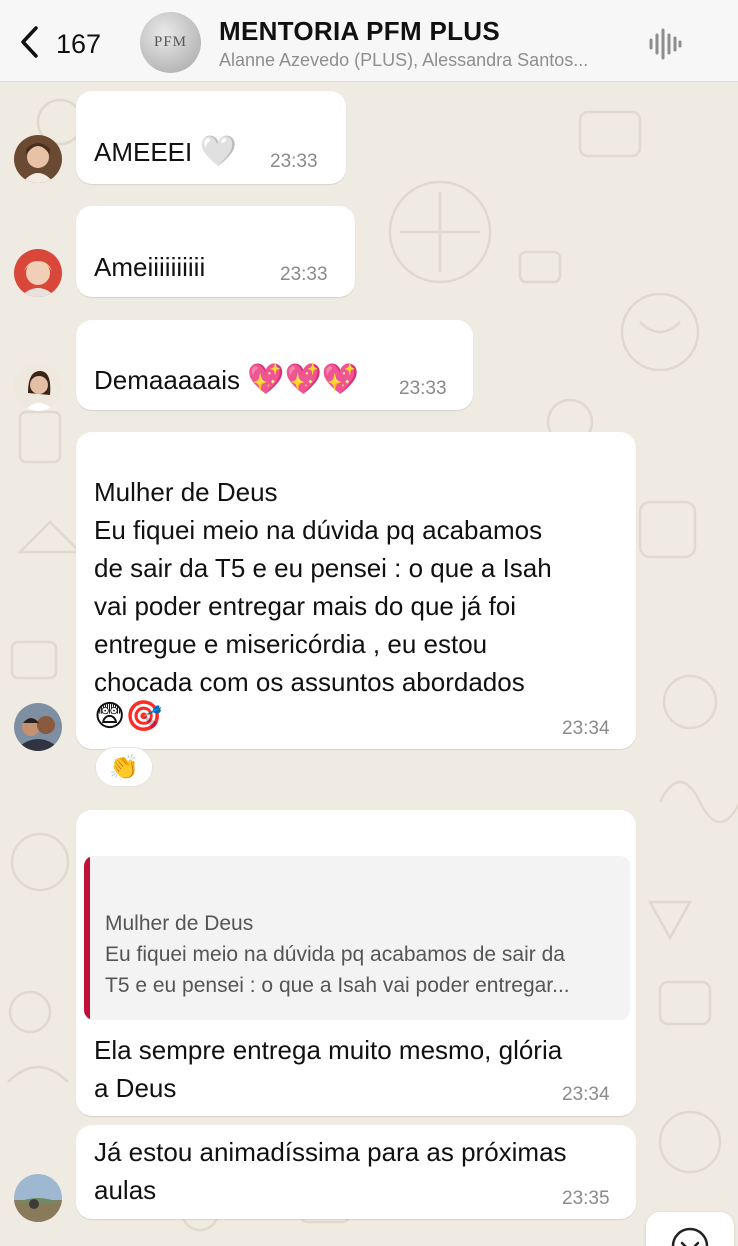 This screenshot has width=738, height=1246. I want to click on message-text: AMEEEI 🤍, so click(165, 152).